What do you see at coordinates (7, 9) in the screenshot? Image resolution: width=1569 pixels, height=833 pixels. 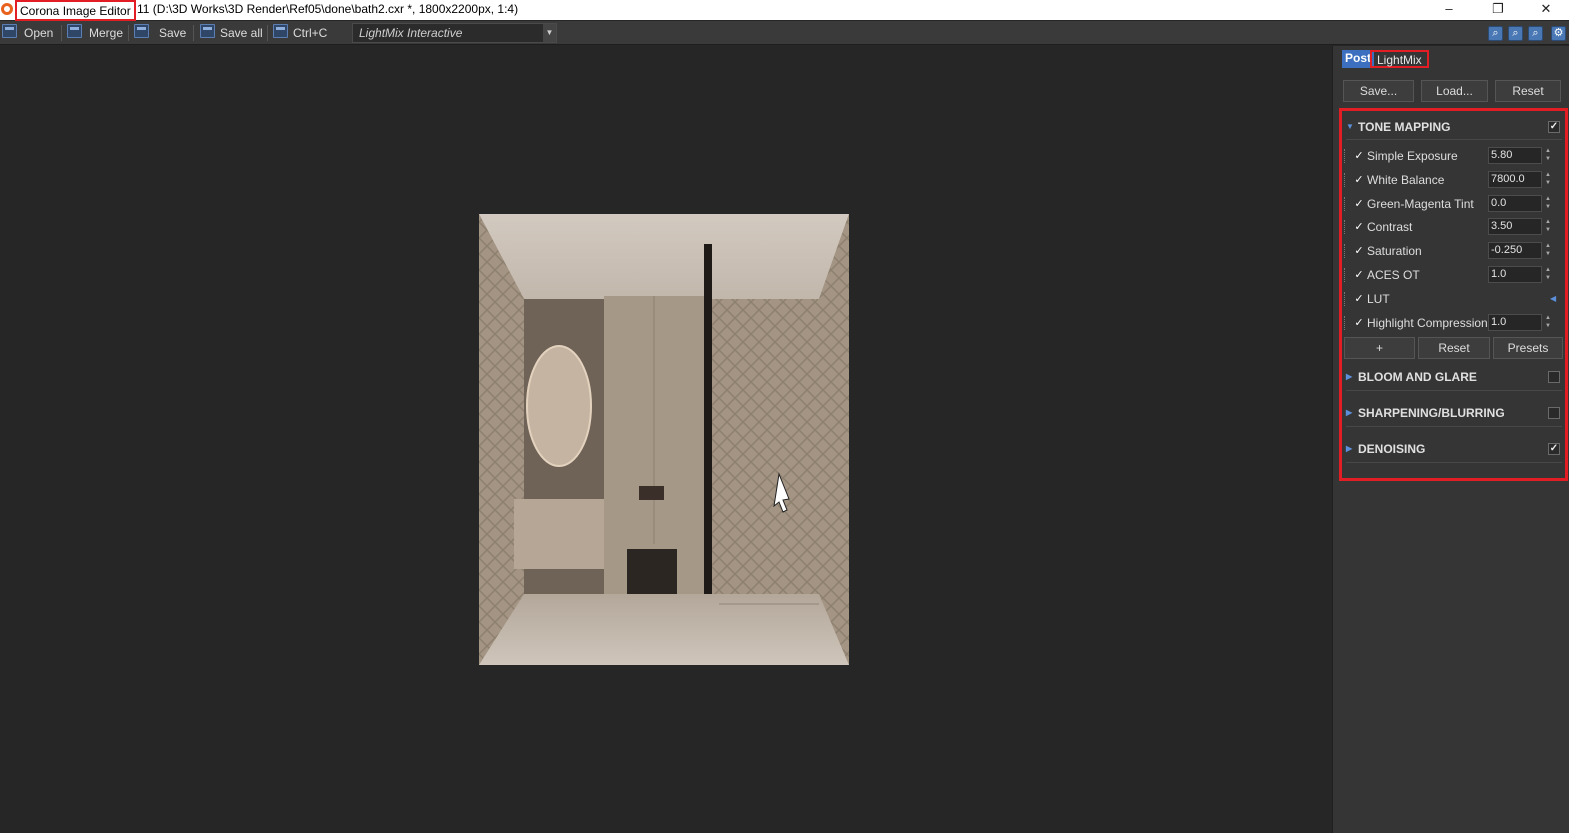 I see `corona-app-icon` at bounding box center [7, 9].